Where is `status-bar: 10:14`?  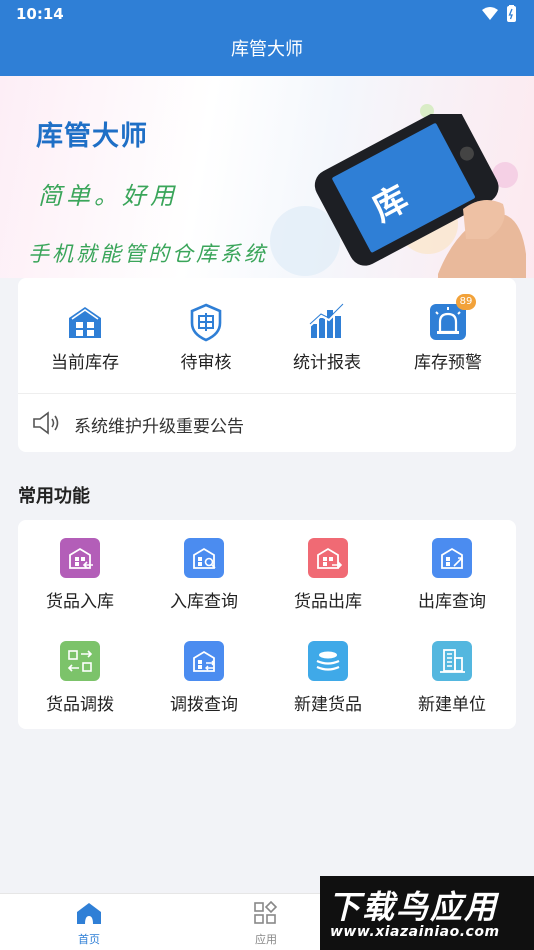 status-bar: 10:14 is located at coordinates (267, 14).